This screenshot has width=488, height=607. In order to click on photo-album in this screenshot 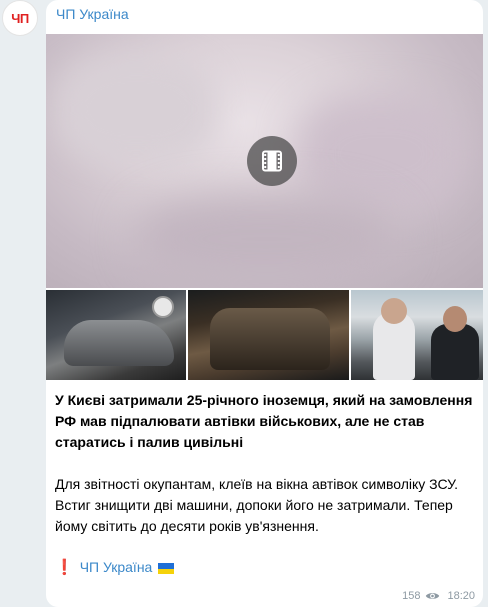, I will do `click(264, 335)`.